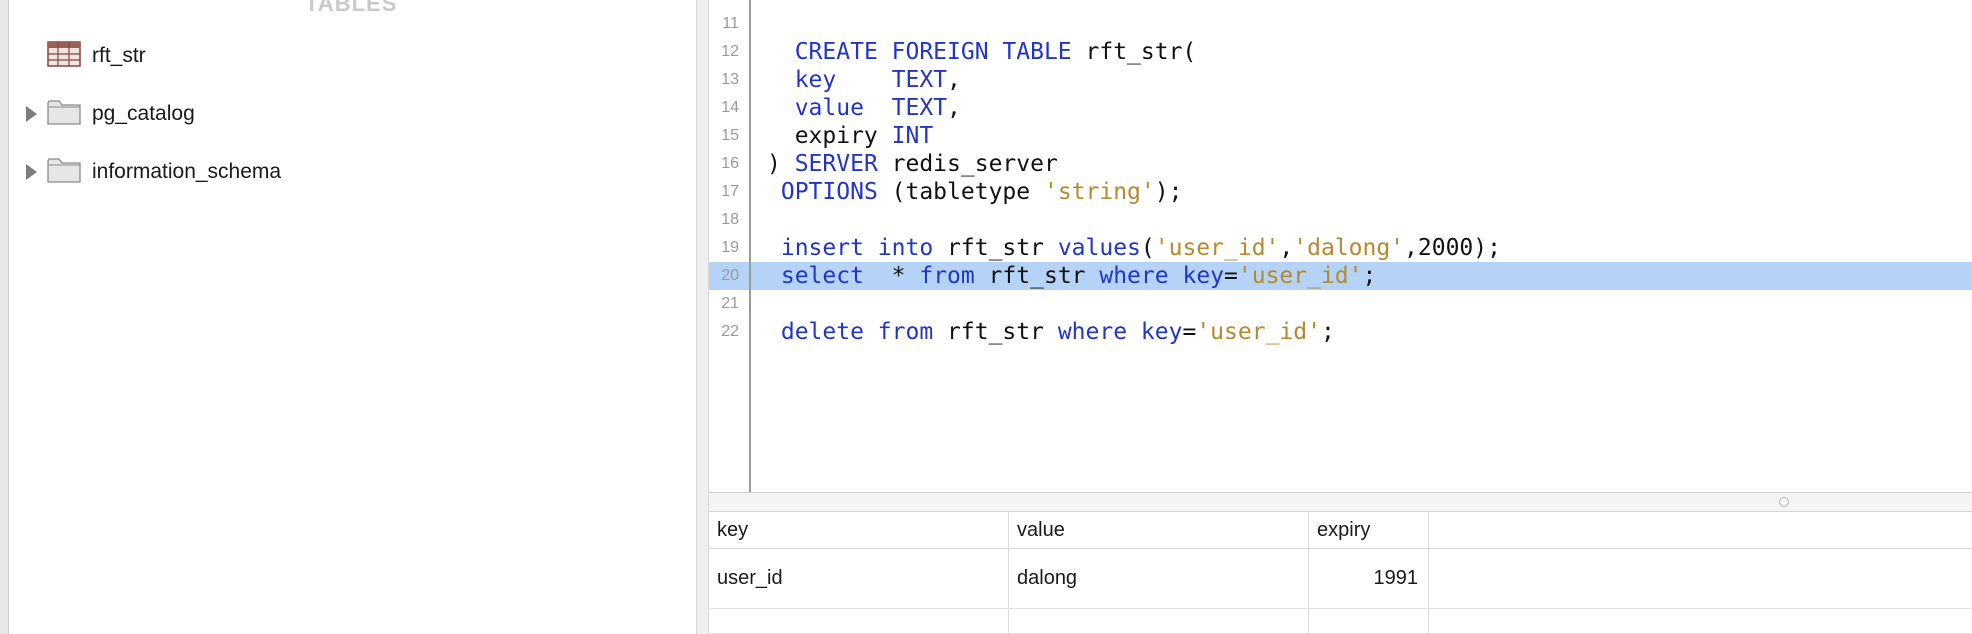  What do you see at coordinates (345, 172) in the screenshot?
I see `sidebar-item-information-schema: information_schema` at bounding box center [345, 172].